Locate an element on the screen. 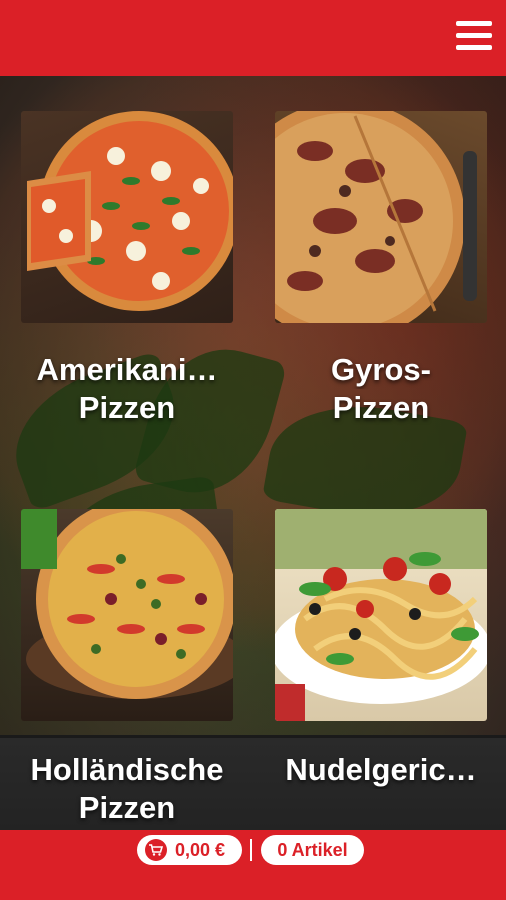 The width and height of the screenshot is (506, 900). cart-items-count: 0 Artikel is located at coordinates (312, 850).